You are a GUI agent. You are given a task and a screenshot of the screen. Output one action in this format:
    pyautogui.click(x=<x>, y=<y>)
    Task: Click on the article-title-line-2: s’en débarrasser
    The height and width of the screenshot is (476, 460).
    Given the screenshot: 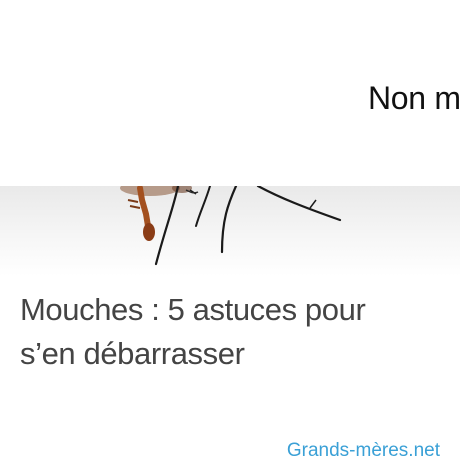 What is the action you would take?
    pyautogui.click(x=132, y=353)
    